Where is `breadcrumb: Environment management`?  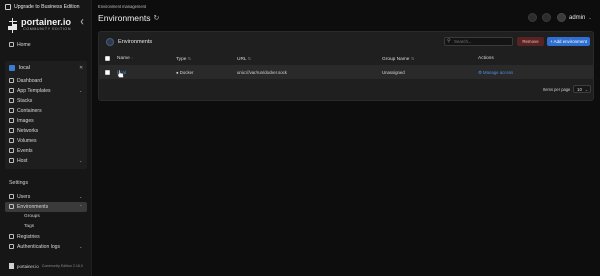 breadcrumb: Environment management is located at coordinates (122, 6).